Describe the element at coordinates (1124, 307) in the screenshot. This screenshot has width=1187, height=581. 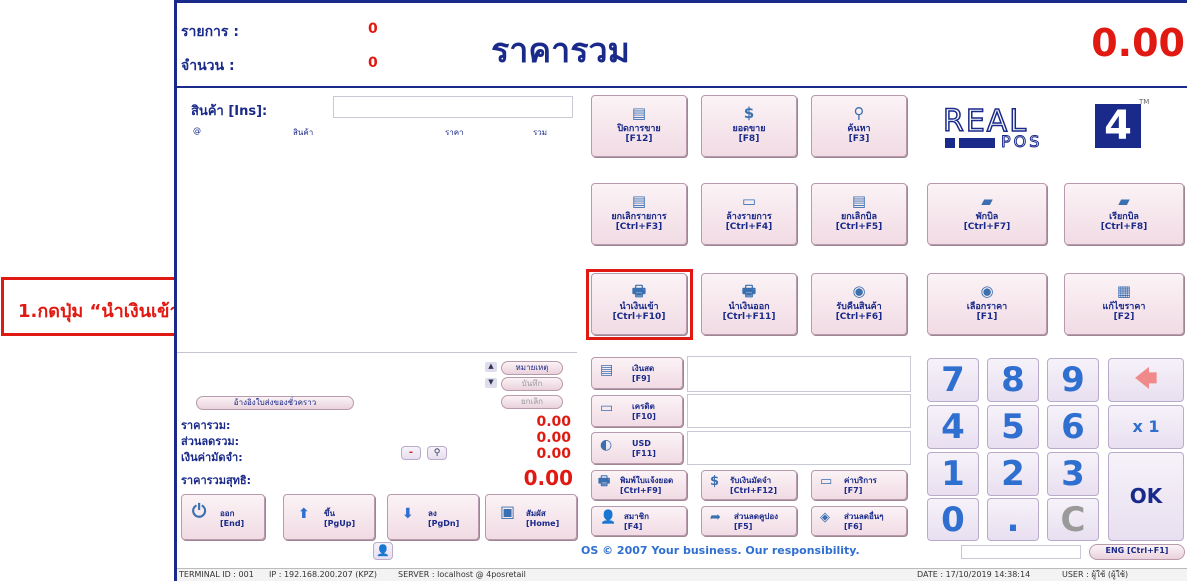
I see `edit-price-label: แก้ไขราคา` at that location.